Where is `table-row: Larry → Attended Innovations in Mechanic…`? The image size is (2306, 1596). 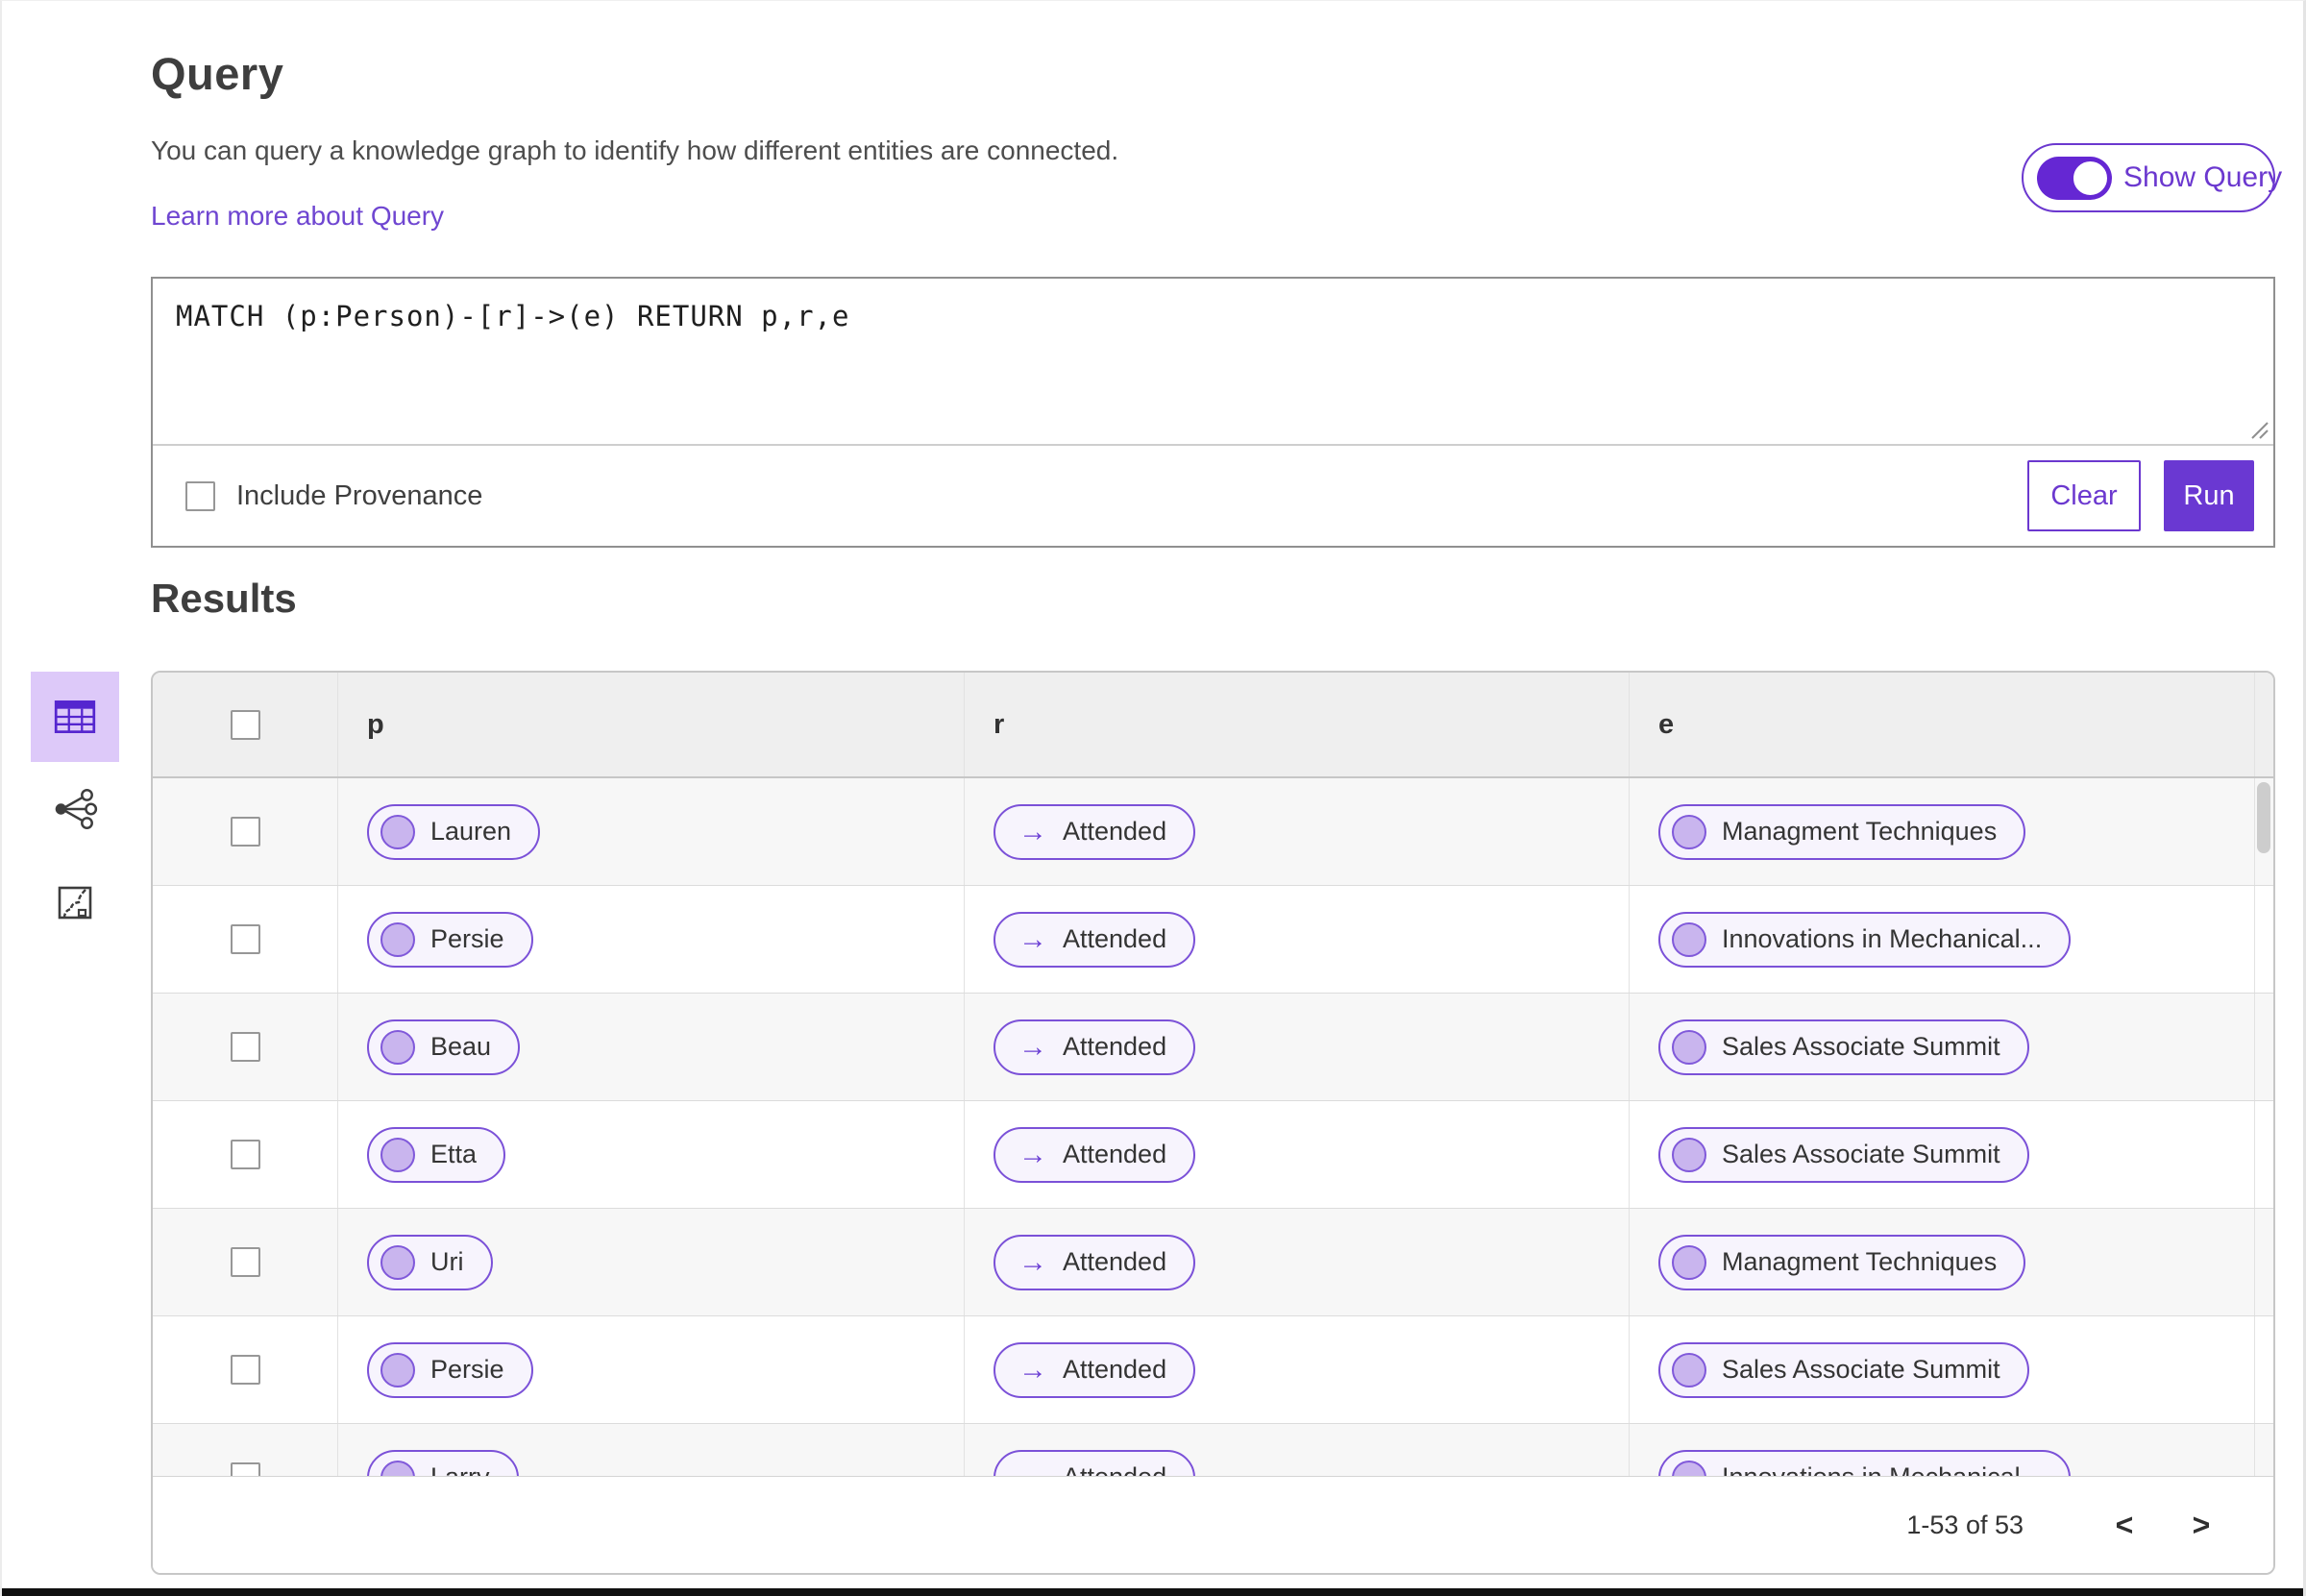 table-row: Larry → Attended Innovations in Mechanic… is located at coordinates (1213, 1450).